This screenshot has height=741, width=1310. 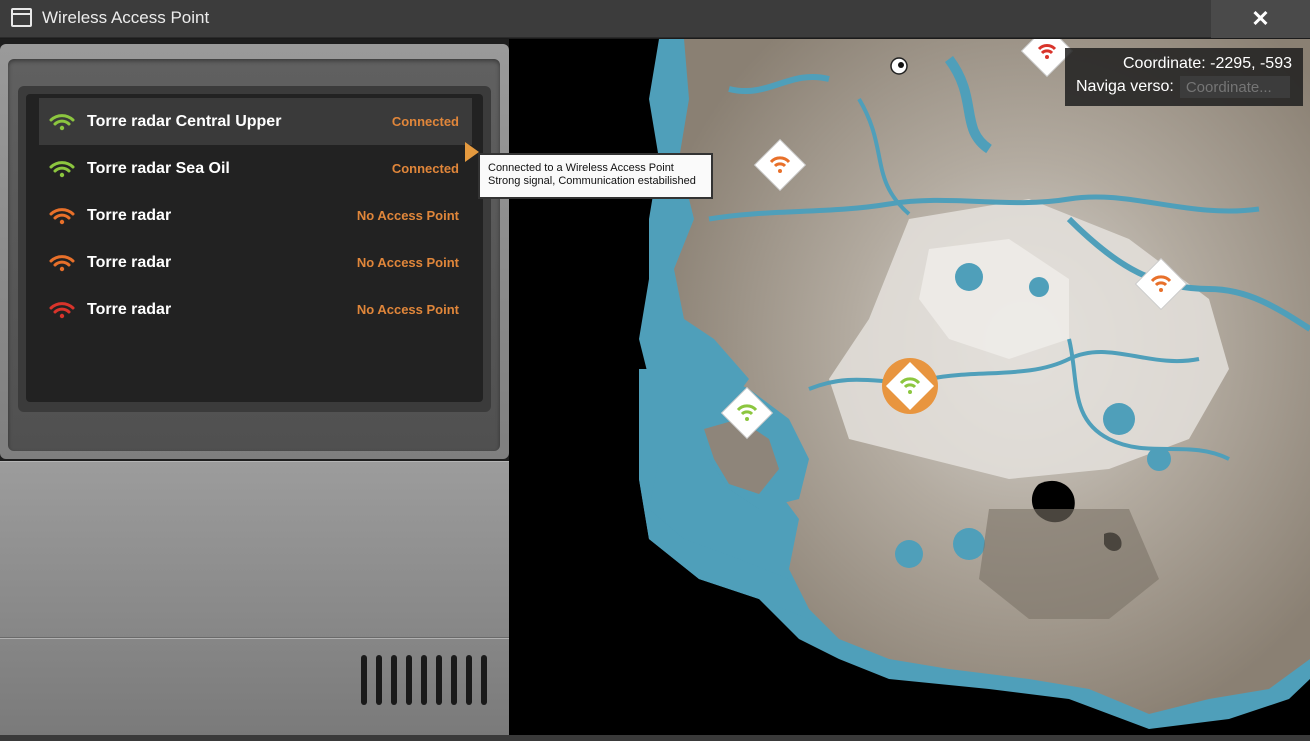 I want to click on access-point-row: Torre radar Sea Oil Connected, so click(x=255, y=168).